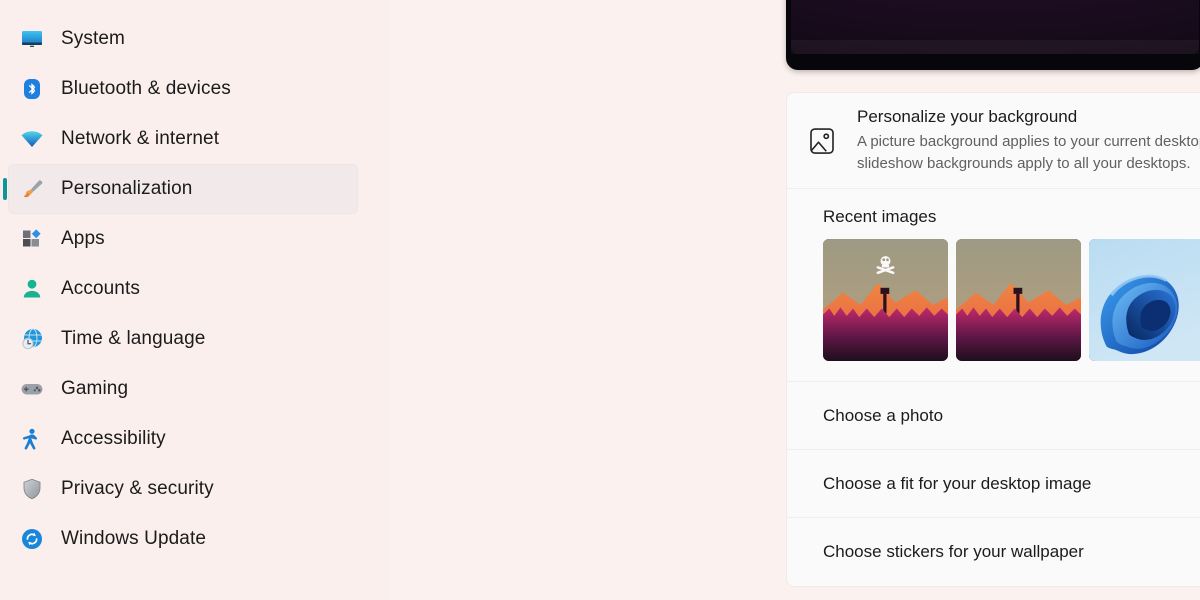  I want to click on sidebar-item-personalization: Personalization, so click(180, 189).